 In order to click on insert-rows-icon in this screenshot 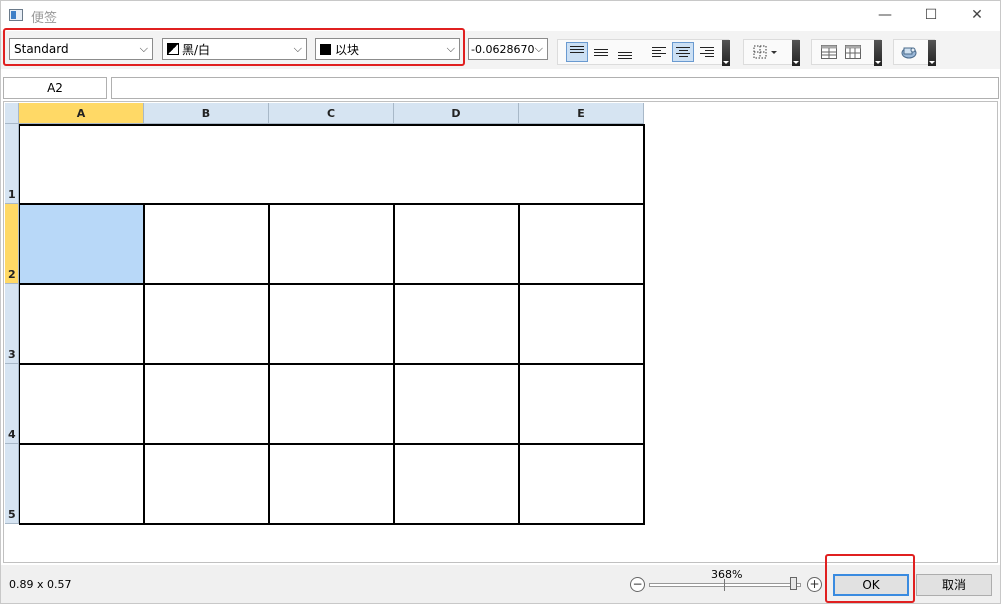, I will do `click(829, 52)`.